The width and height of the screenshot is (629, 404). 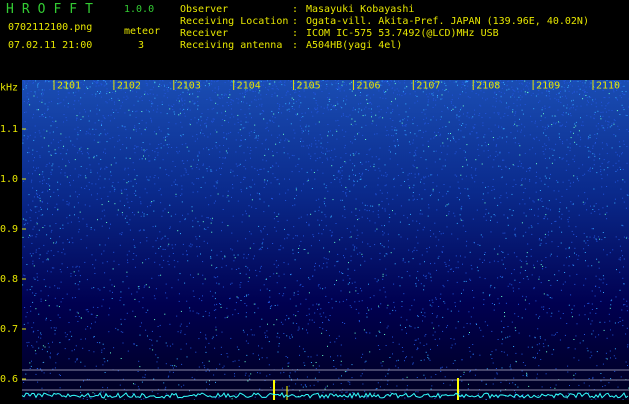 What do you see at coordinates (9, 279) in the screenshot?
I see `frequency-tick-label: 0.8` at bounding box center [9, 279].